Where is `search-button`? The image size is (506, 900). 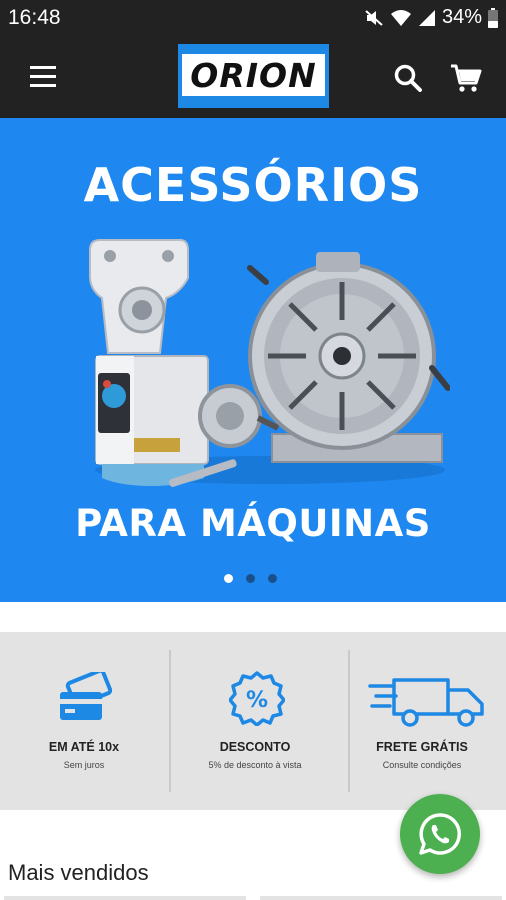 search-button is located at coordinates (408, 78).